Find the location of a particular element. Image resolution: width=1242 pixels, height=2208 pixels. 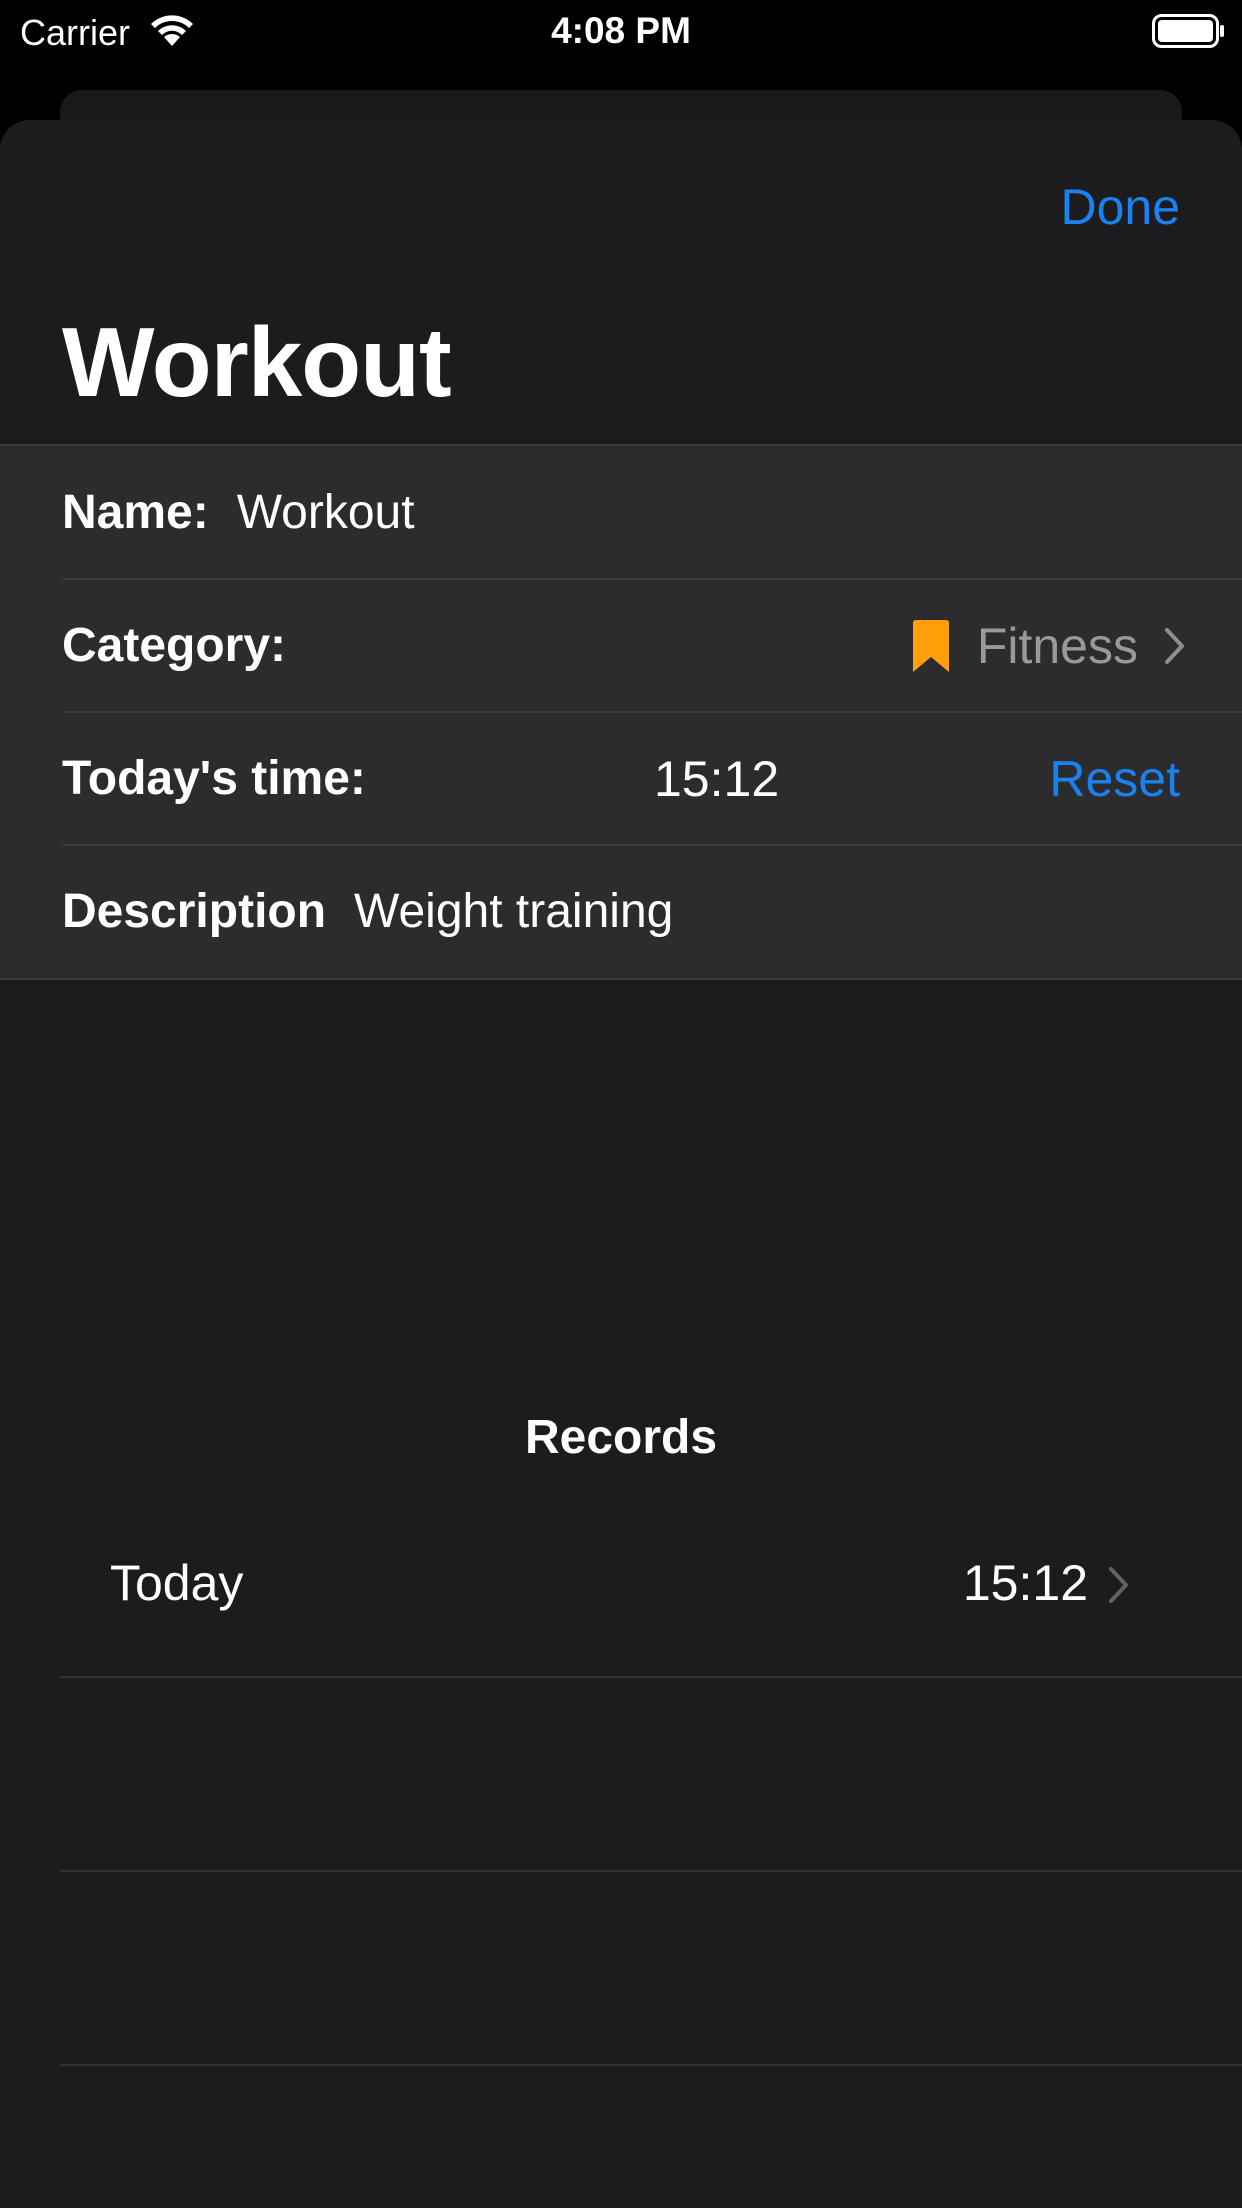

status-time: 4:08 PM is located at coordinates (621, 30).